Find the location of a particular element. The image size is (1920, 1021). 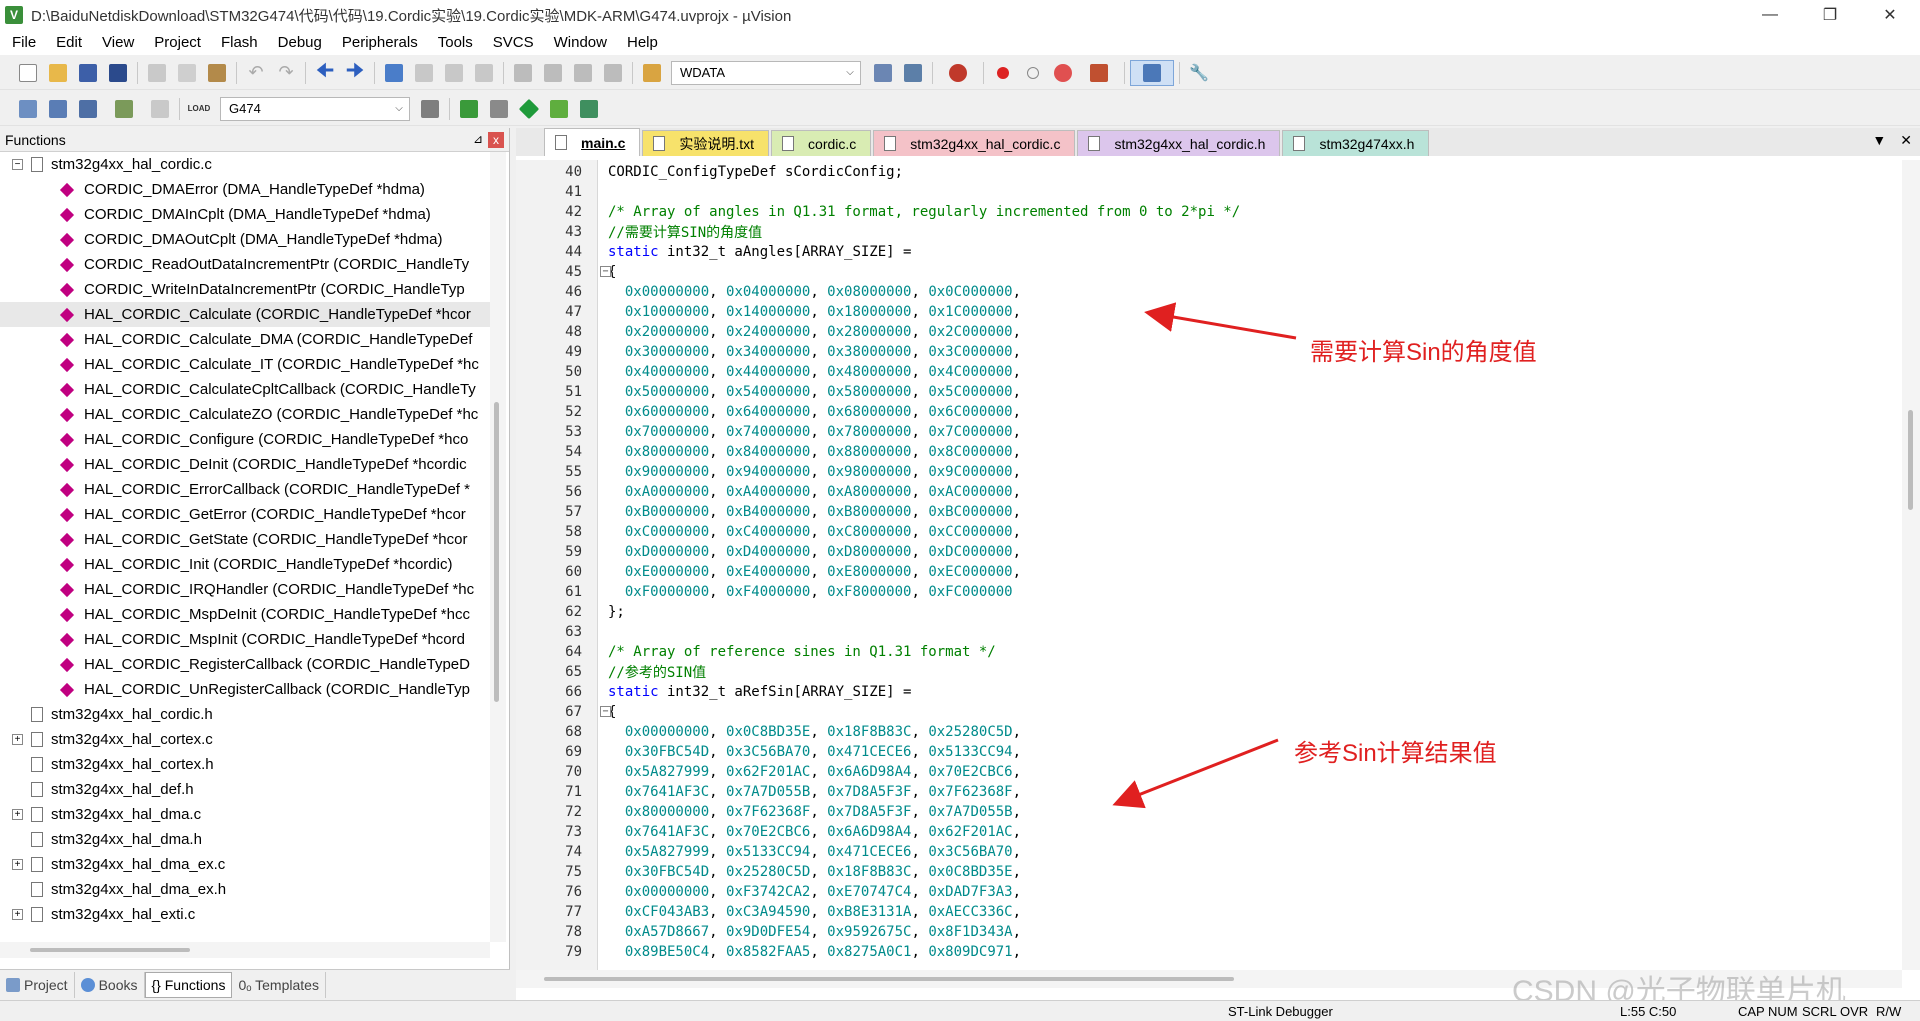

tree-file-row: stm32g4xx_hal_cordic.h is located at coordinates (245, 714).